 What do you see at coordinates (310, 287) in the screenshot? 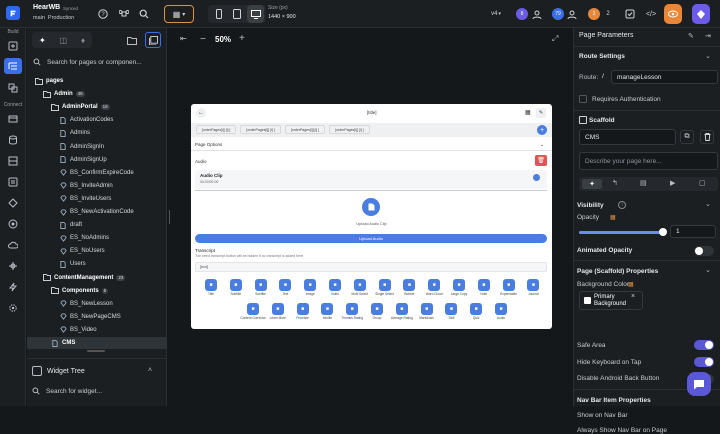
I see `widget-palette-item: ■Image` at bounding box center [310, 287].